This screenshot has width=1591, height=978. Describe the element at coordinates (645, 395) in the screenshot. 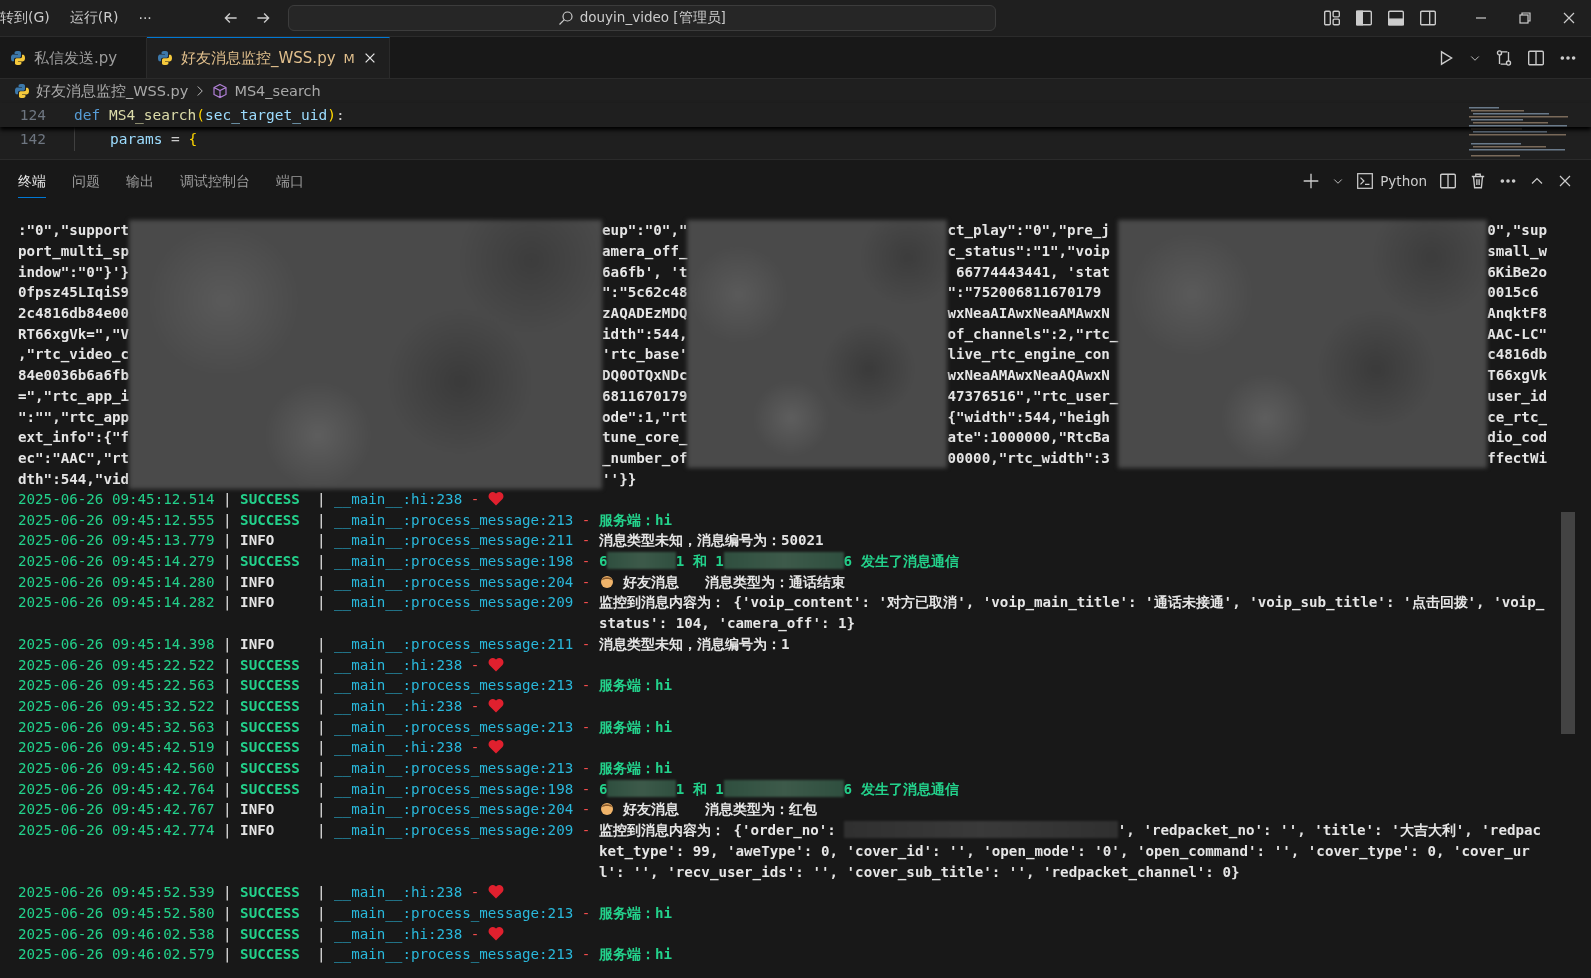

I see `terminal-text: 6811670179` at that location.